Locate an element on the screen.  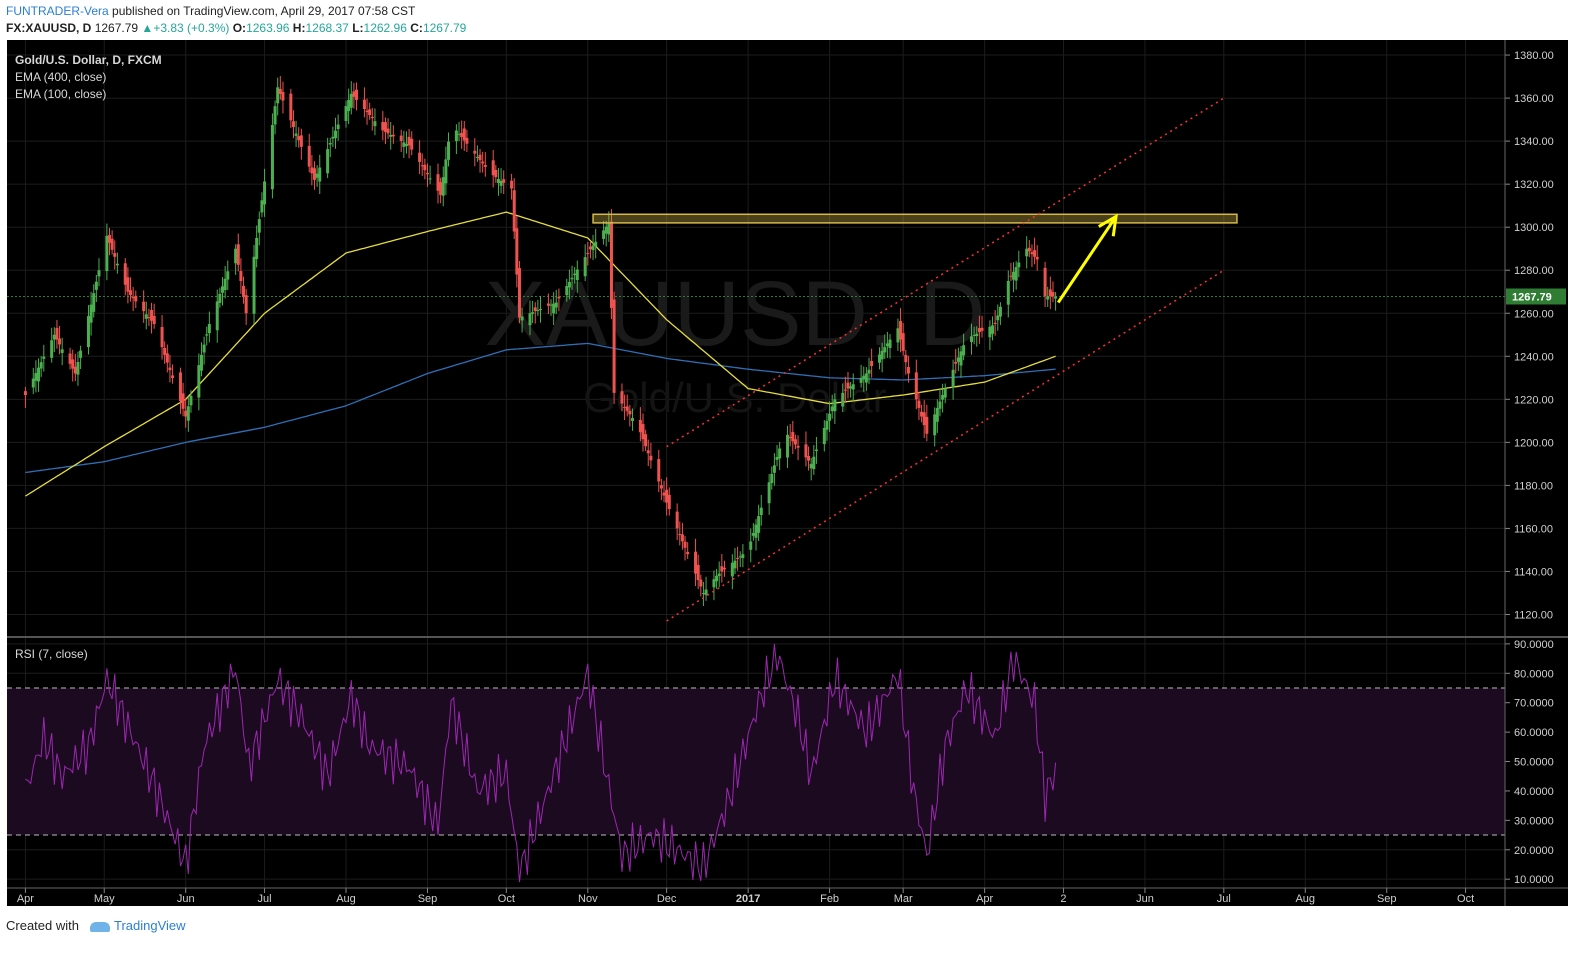
x-tick-label: 2017 is located at coordinates (748, 899).